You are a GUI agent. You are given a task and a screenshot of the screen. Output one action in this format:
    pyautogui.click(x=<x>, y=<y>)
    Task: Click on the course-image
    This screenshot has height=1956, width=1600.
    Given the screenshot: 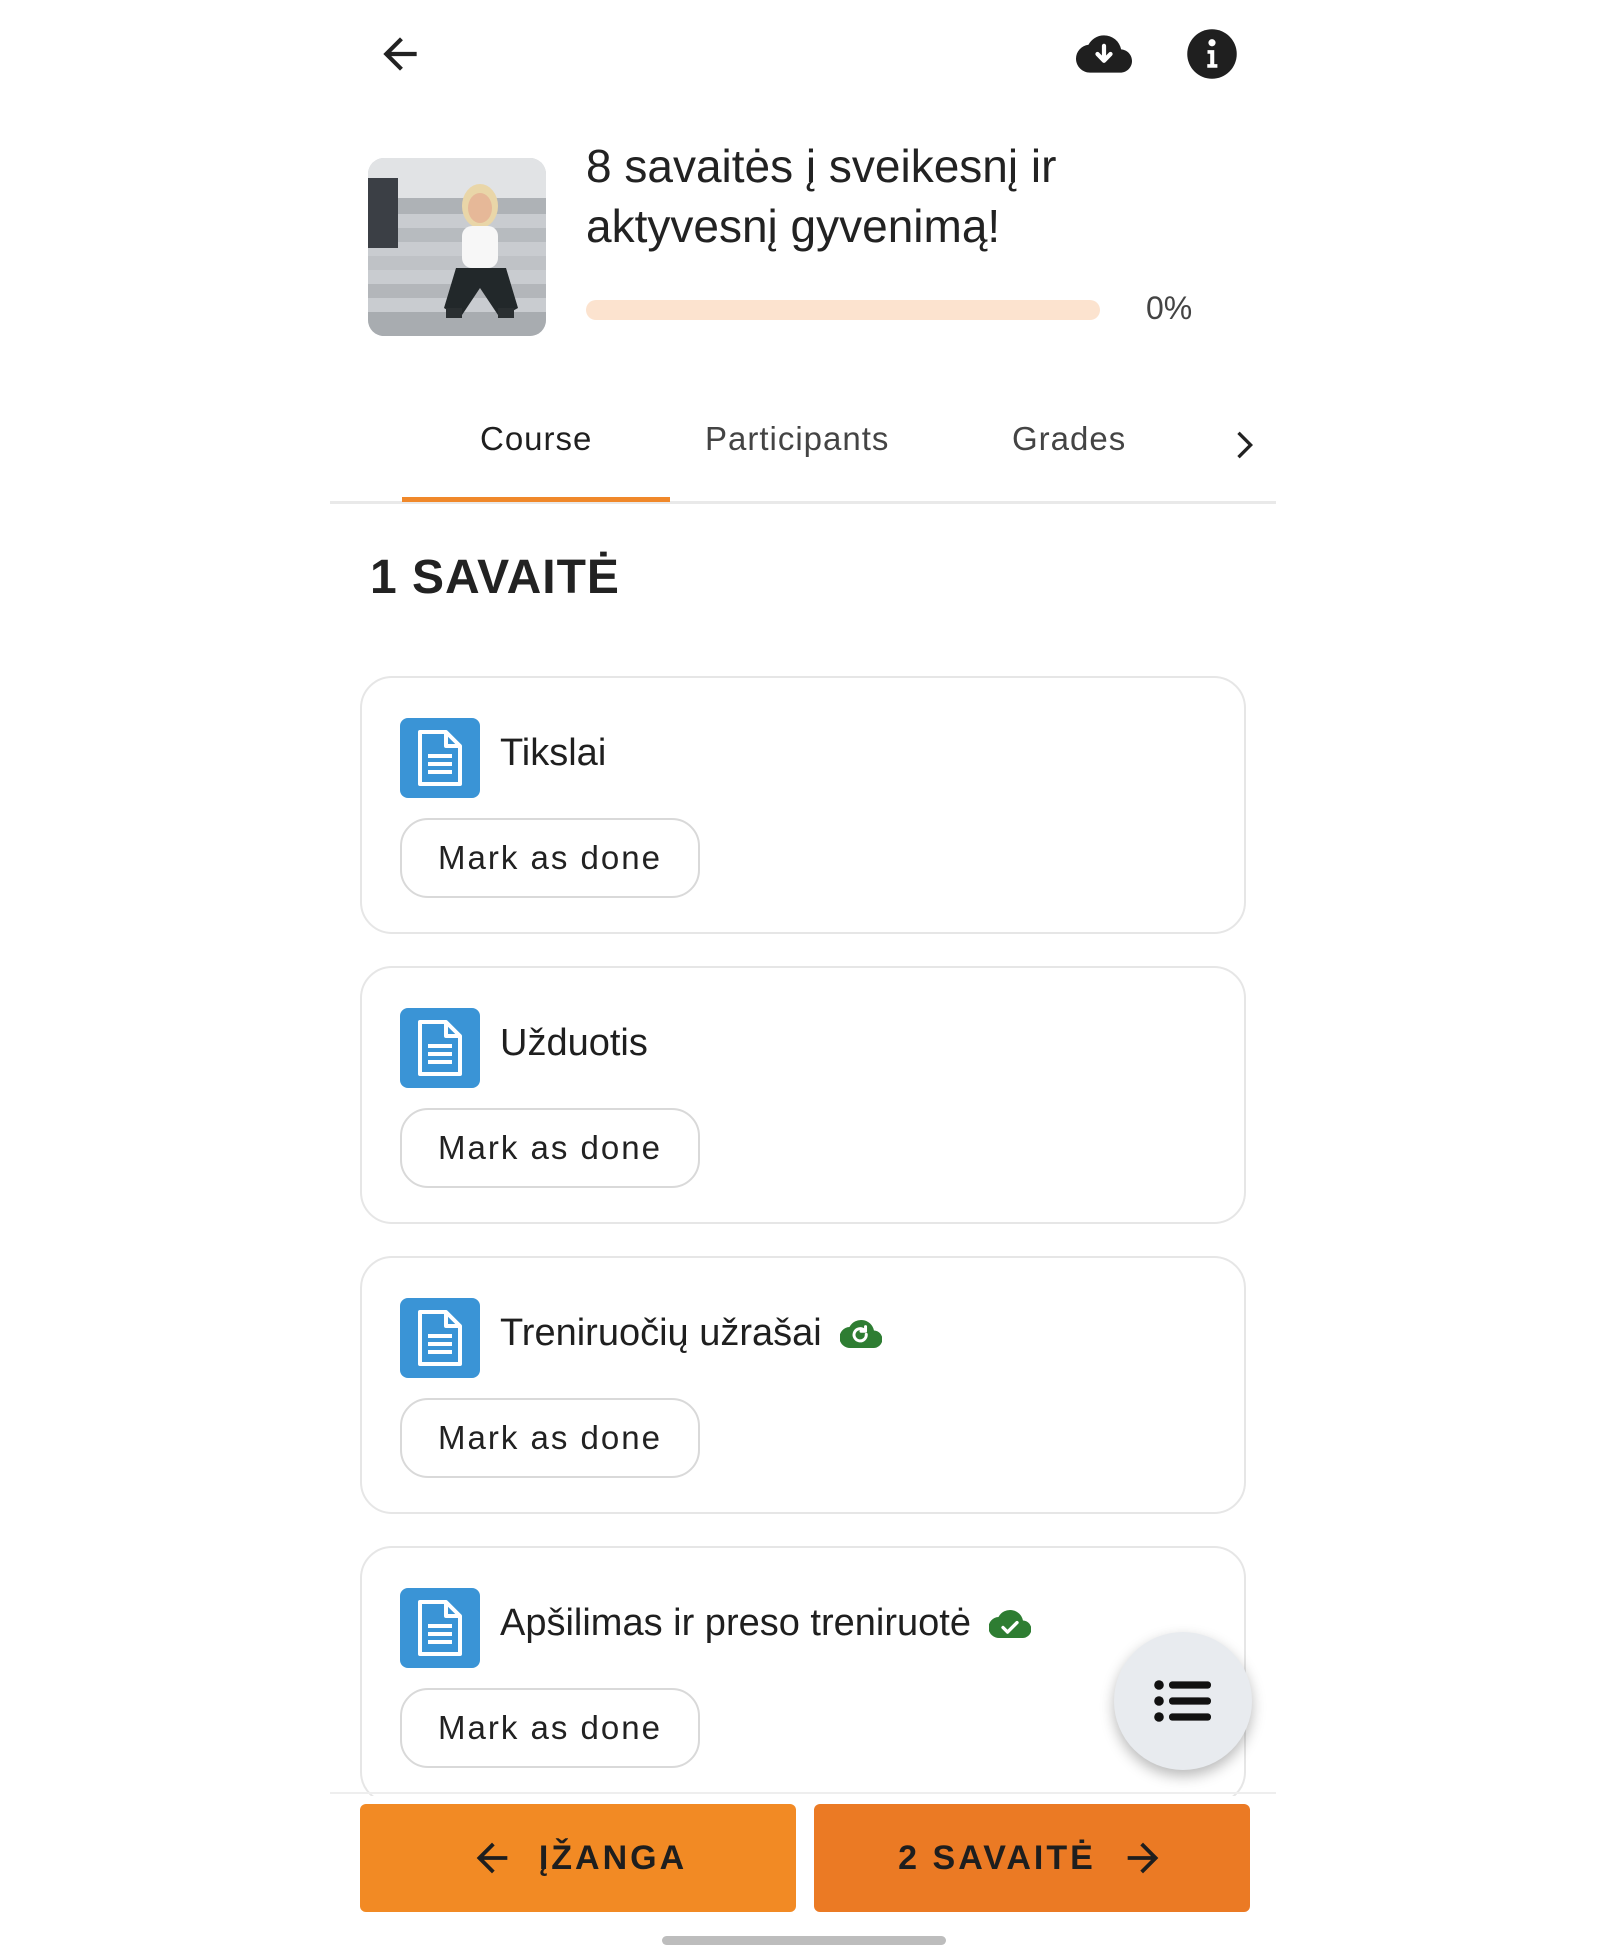 What is the action you would take?
    pyautogui.click(x=457, y=247)
    